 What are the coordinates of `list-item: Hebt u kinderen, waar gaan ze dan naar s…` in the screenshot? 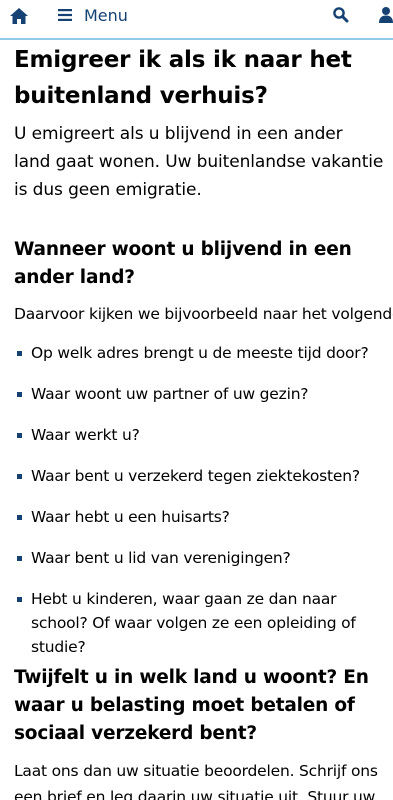 It's located at (199, 623).